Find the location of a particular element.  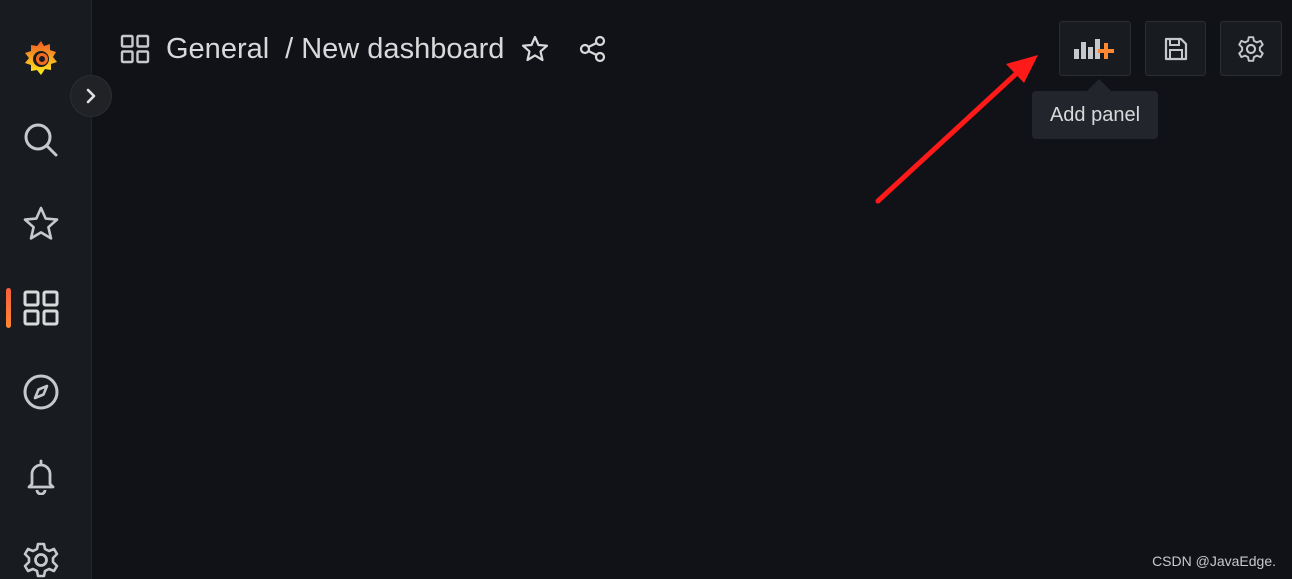

mark-as-favorite-button is located at coordinates (535, 49).